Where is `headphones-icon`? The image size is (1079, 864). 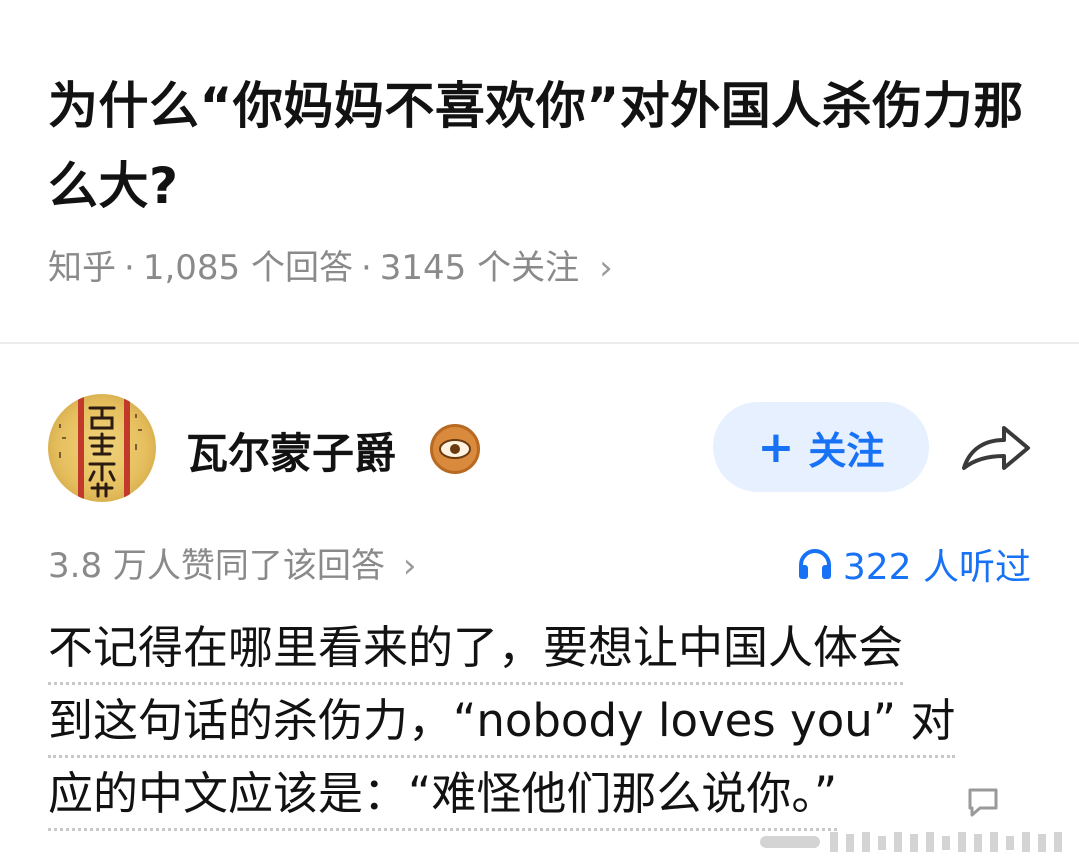
headphones-icon is located at coordinates (814, 564).